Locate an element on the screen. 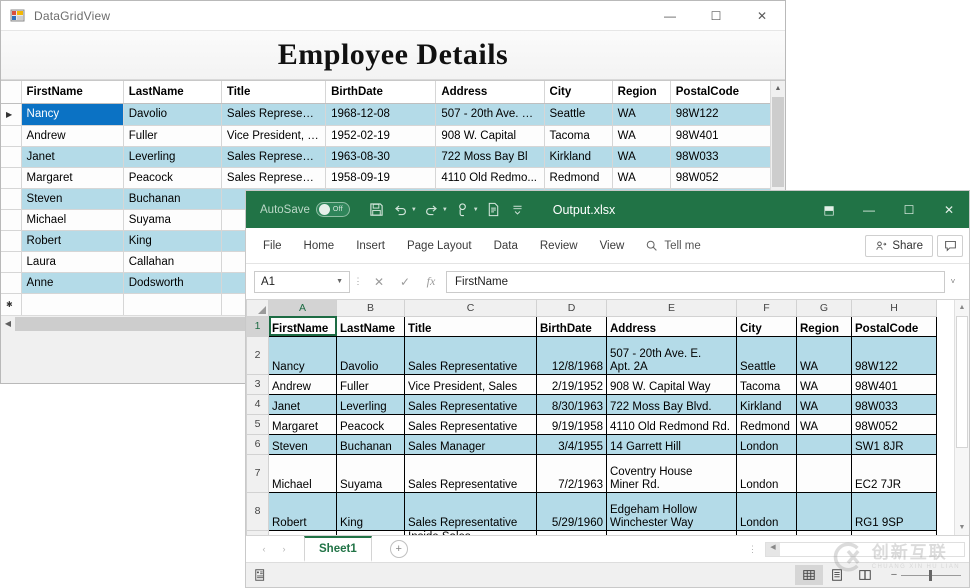 This screenshot has width=970, height=588. worksheet-row-number: 3 is located at coordinates (257, 384).